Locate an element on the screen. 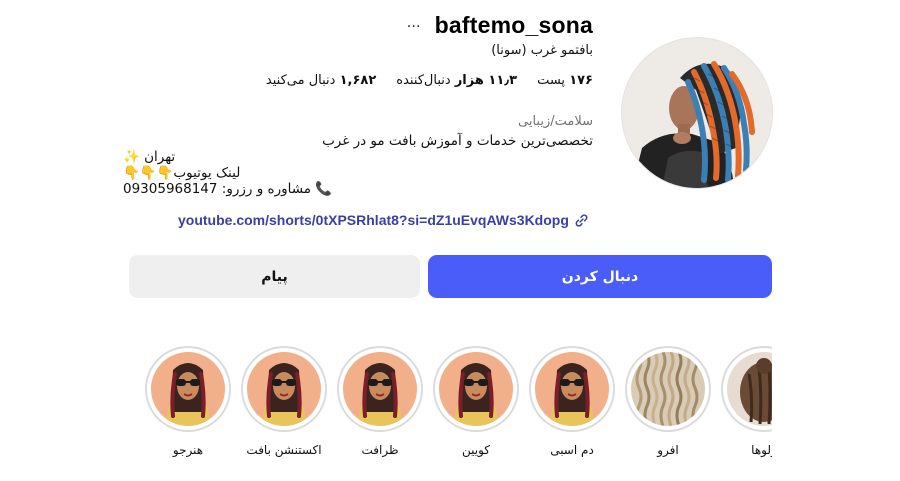 Image resolution: width=900 pixels, height=481 pixels. profile-avatar is located at coordinates (697, 113).